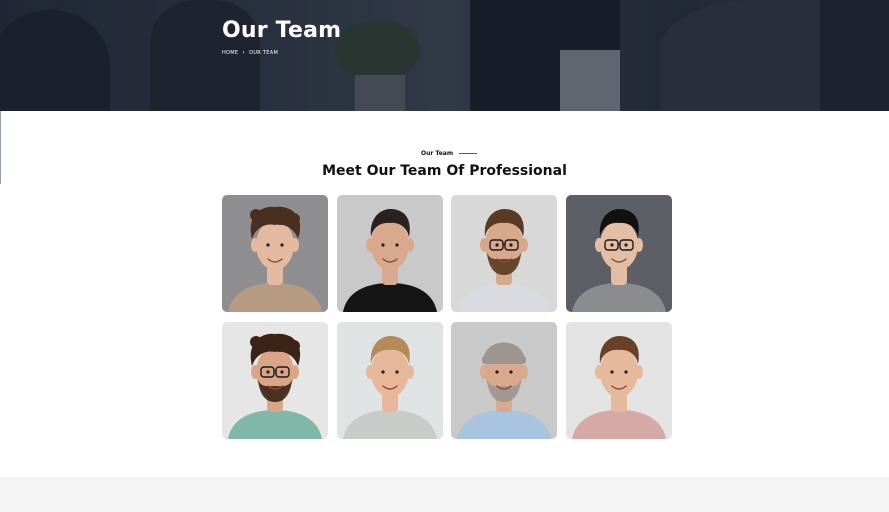 Image resolution: width=889 pixels, height=512 pixels. I want to click on section-title: Meet Our Team Of Professional, so click(444, 171).